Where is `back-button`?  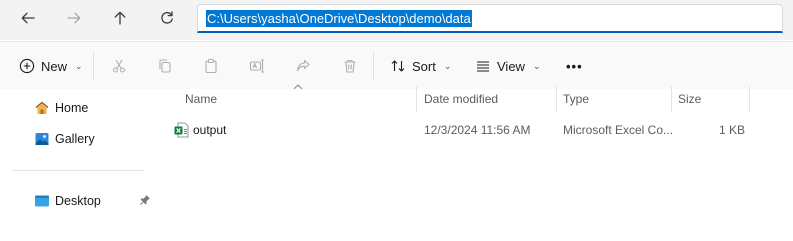
back-button is located at coordinates (28, 18).